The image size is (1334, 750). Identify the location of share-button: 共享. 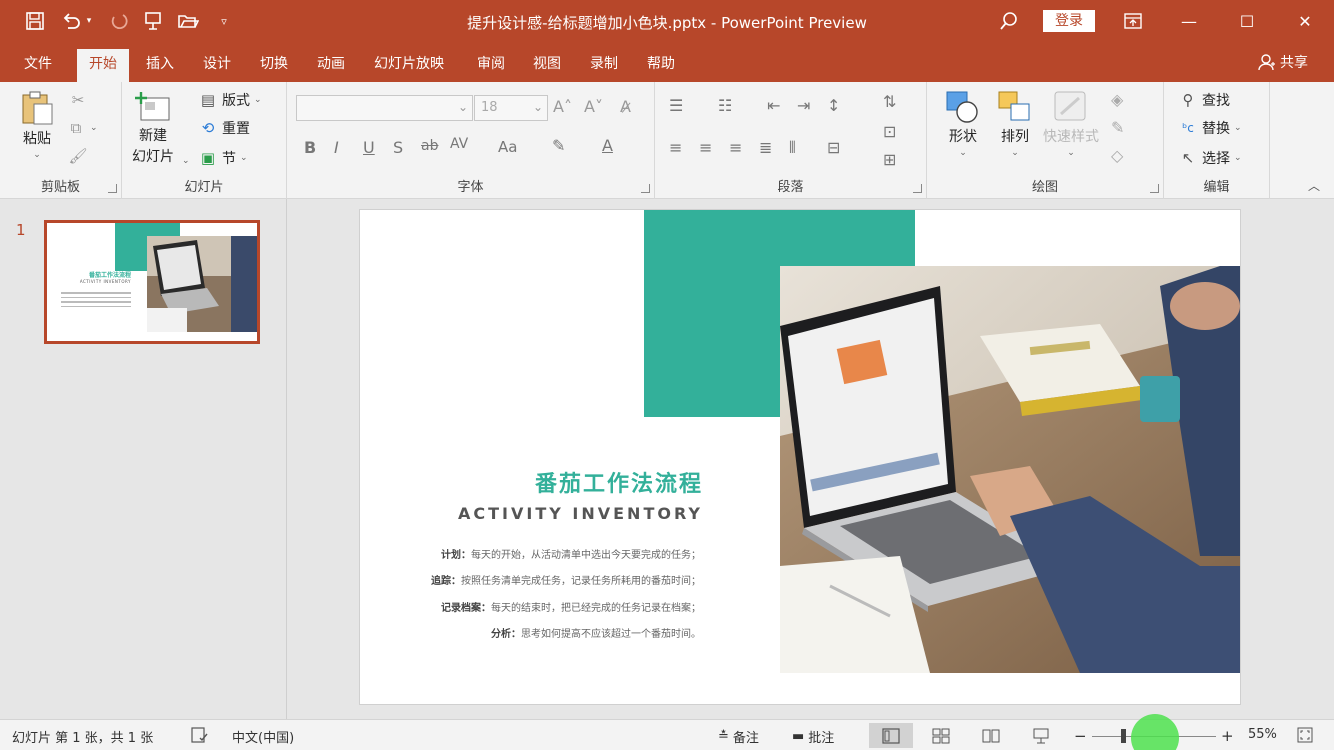
(1283, 62).